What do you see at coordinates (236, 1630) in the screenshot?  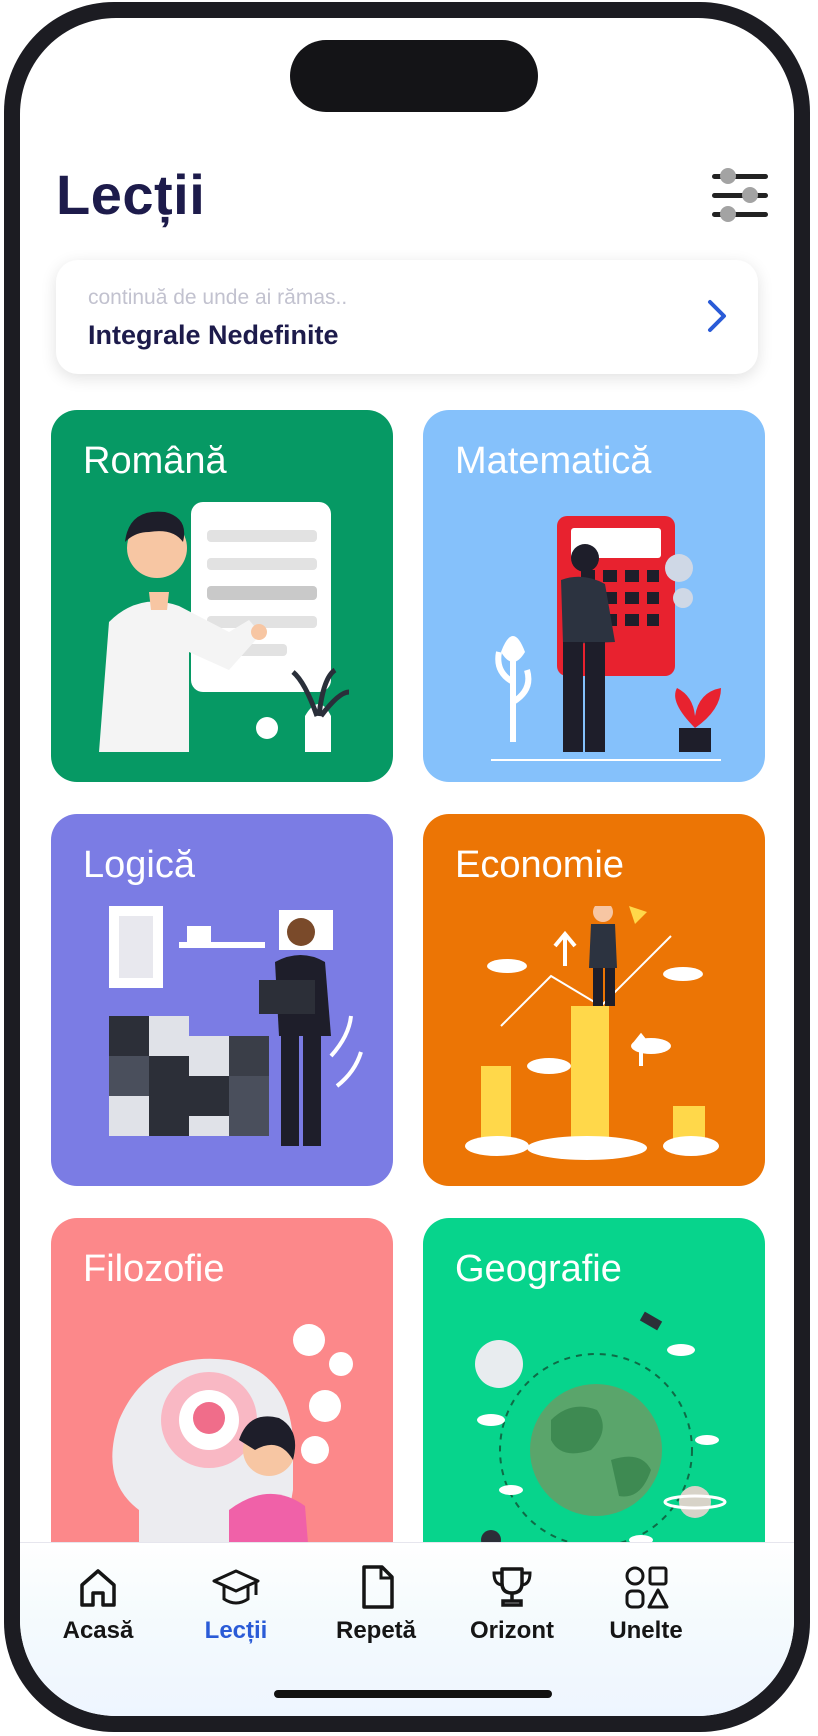 I see `nav-label: Lecții` at bounding box center [236, 1630].